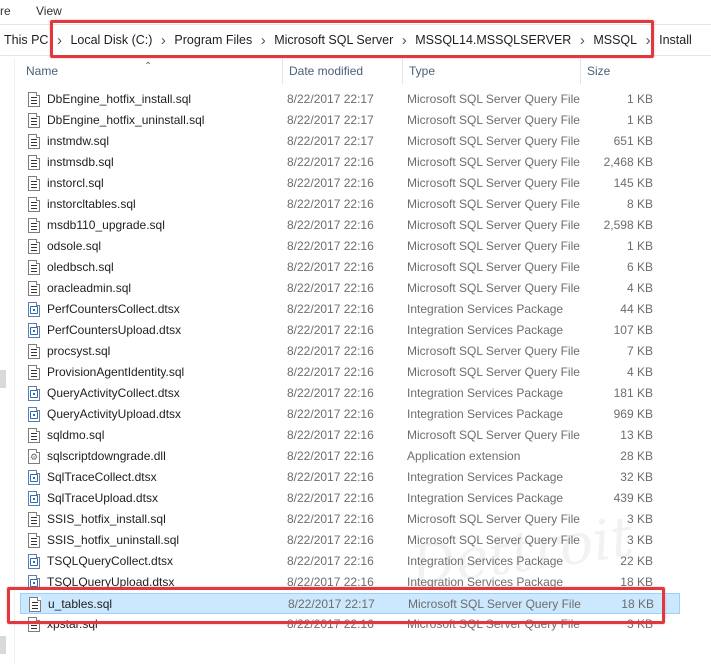 Image resolution: width=711 pixels, height=664 pixels. Describe the element at coordinates (14, 361) in the screenshot. I see `pane-divider` at that location.